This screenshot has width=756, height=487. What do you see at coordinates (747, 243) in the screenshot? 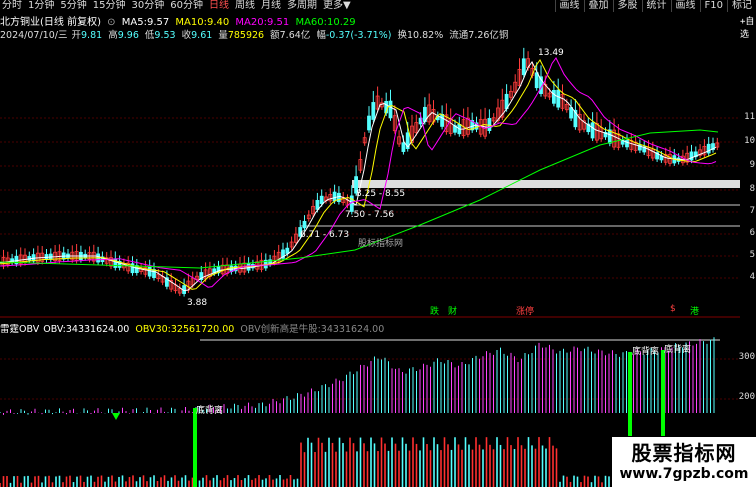
I see `price-axis: +自选 11 10 9 8 7 6 5 4 300 200` at bounding box center [747, 243].